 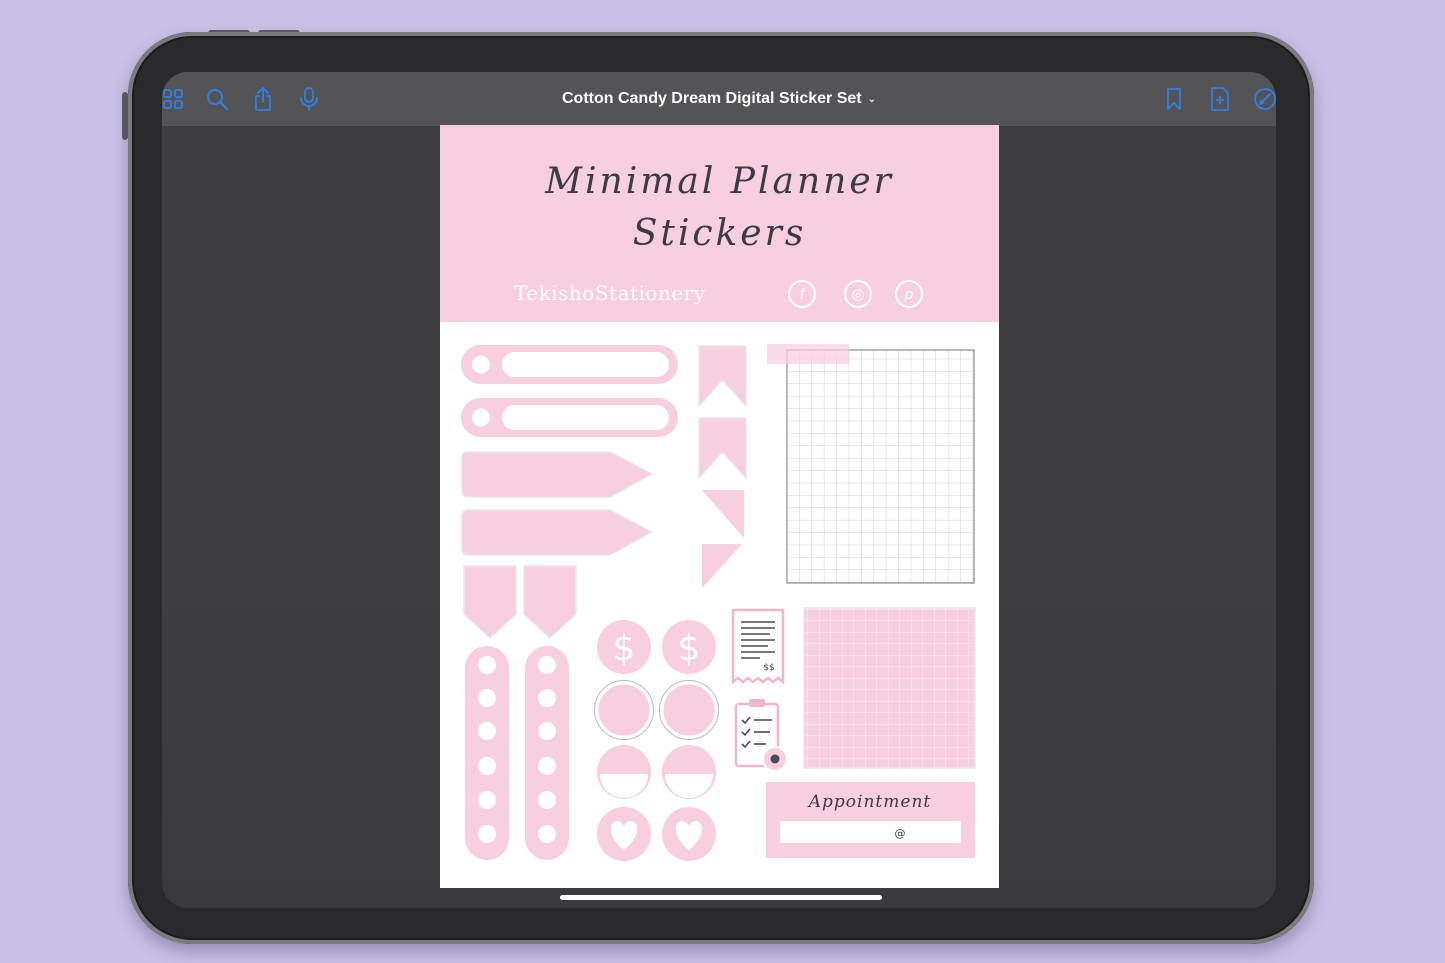 What do you see at coordinates (711, 98) in the screenshot?
I see `document-title-text: Cotton Candy Dream Digital Sticker Set` at bounding box center [711, 98].